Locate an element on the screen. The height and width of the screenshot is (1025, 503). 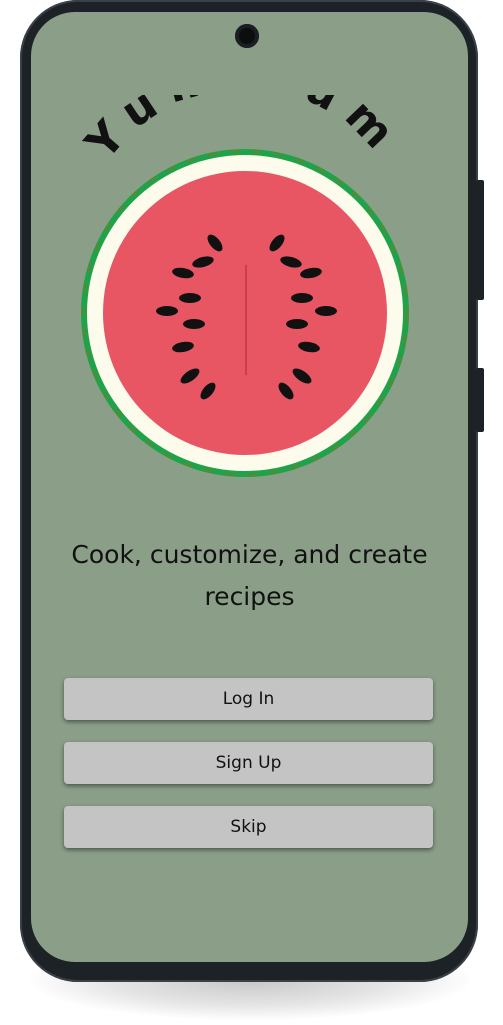
power-button is located at coordinates (480, 400).